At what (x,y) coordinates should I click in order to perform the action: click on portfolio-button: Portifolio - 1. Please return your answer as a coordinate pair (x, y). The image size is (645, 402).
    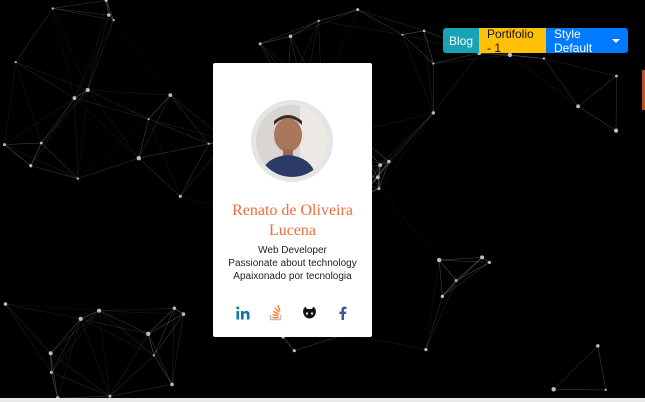
    Looking at the image, I should click on (512, 41).